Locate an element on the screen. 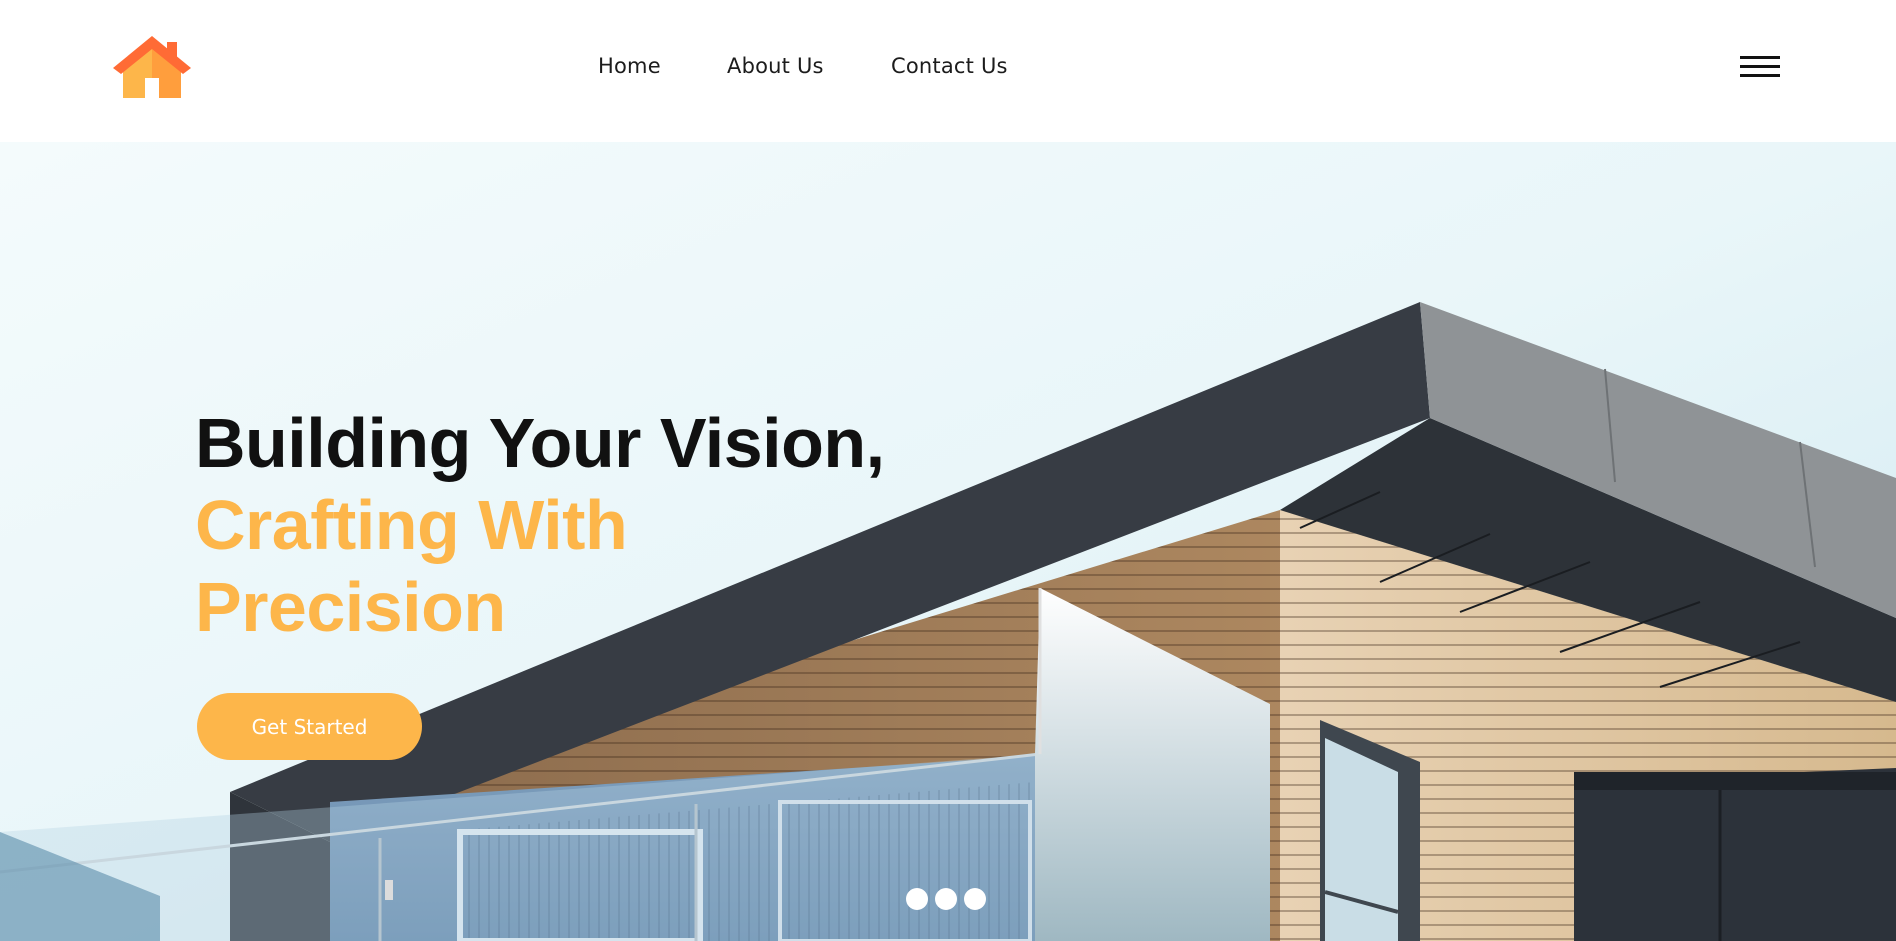 The width and height of the screenshot is (1896, 941). hero-title-line-3: Precision is located at coordinates (350, 607).